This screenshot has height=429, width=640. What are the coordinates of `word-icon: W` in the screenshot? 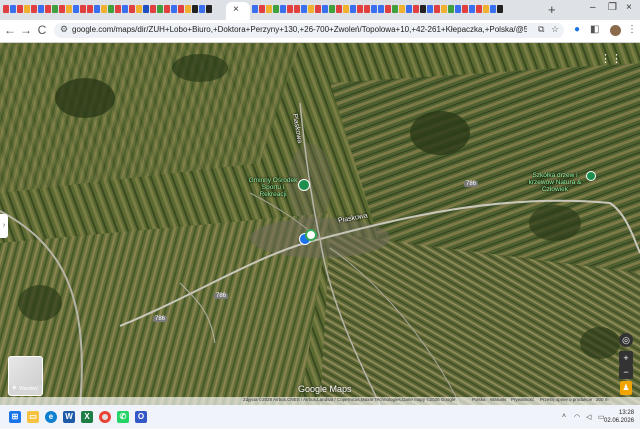 It's located at (69, 417).